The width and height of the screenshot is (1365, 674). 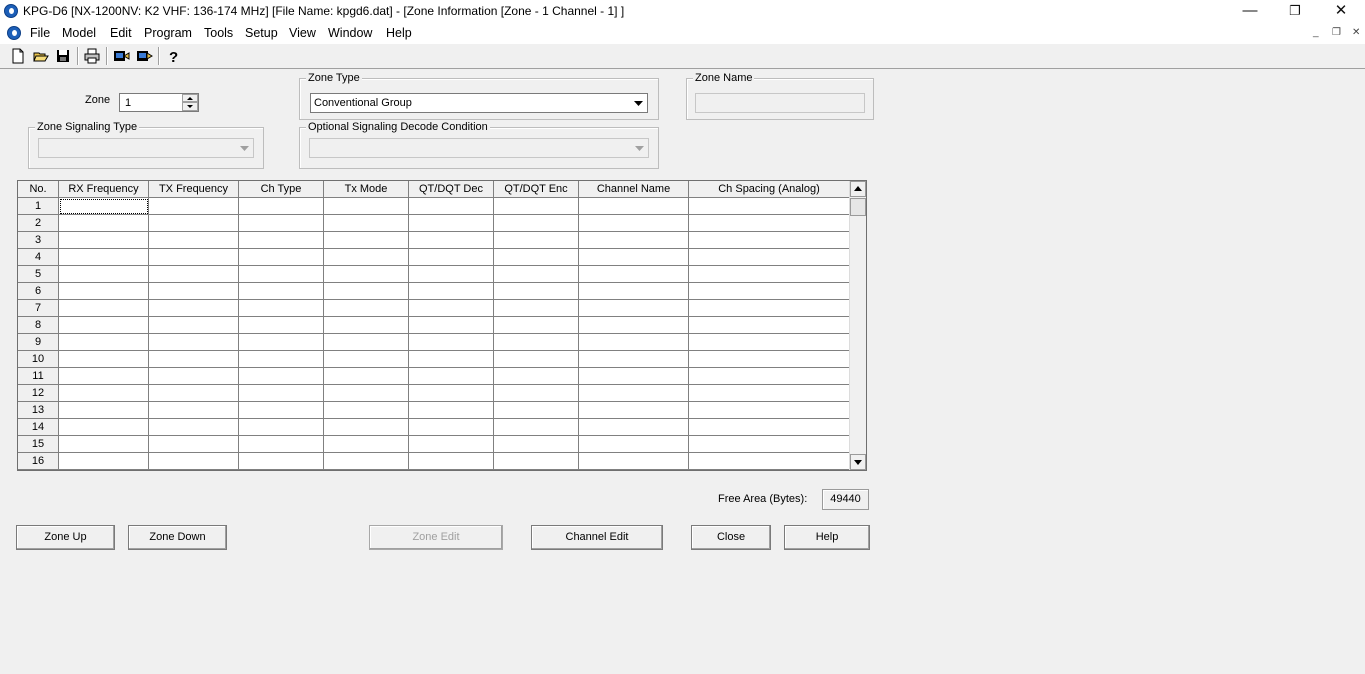 I want to click on row-number: 1, so click(x=38, y=206).